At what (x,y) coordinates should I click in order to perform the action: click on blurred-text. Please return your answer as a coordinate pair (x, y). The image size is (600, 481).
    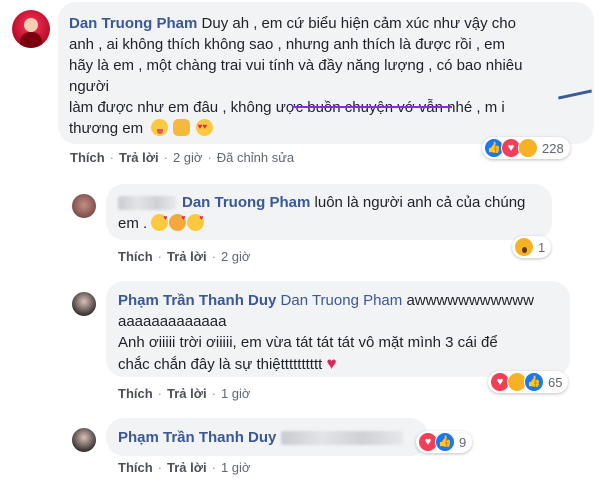
    Looking at the image, I should click on (341, 438).